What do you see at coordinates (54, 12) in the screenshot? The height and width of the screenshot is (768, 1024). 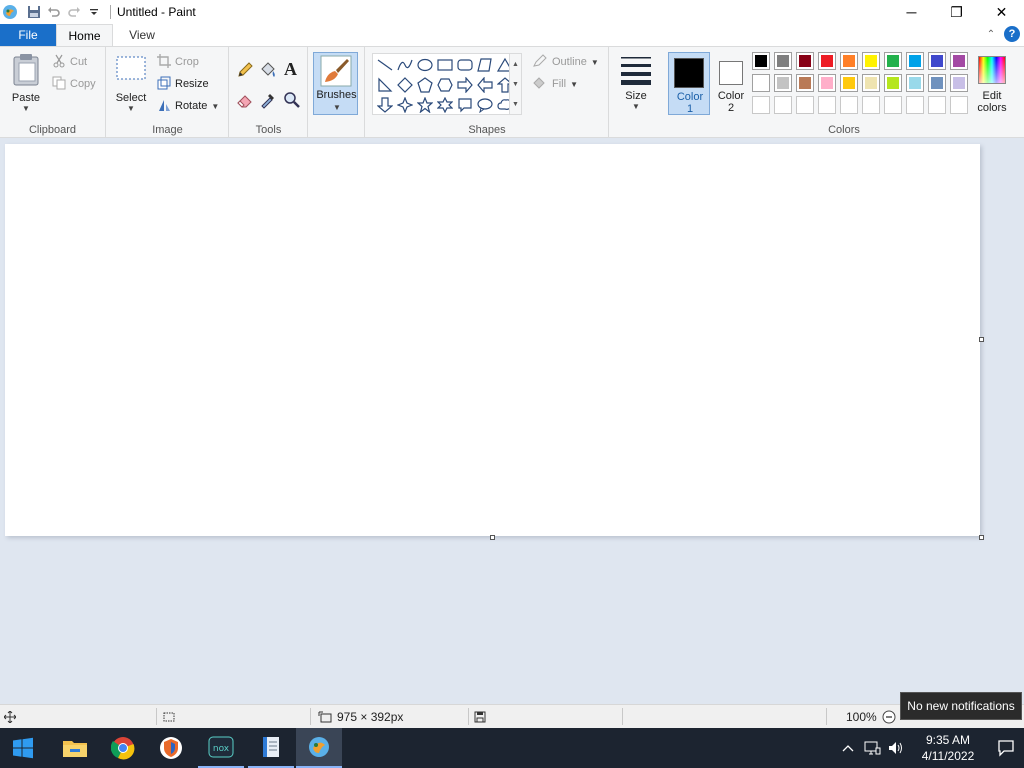 I see `undo-icon` at bounding box center [54, 12].